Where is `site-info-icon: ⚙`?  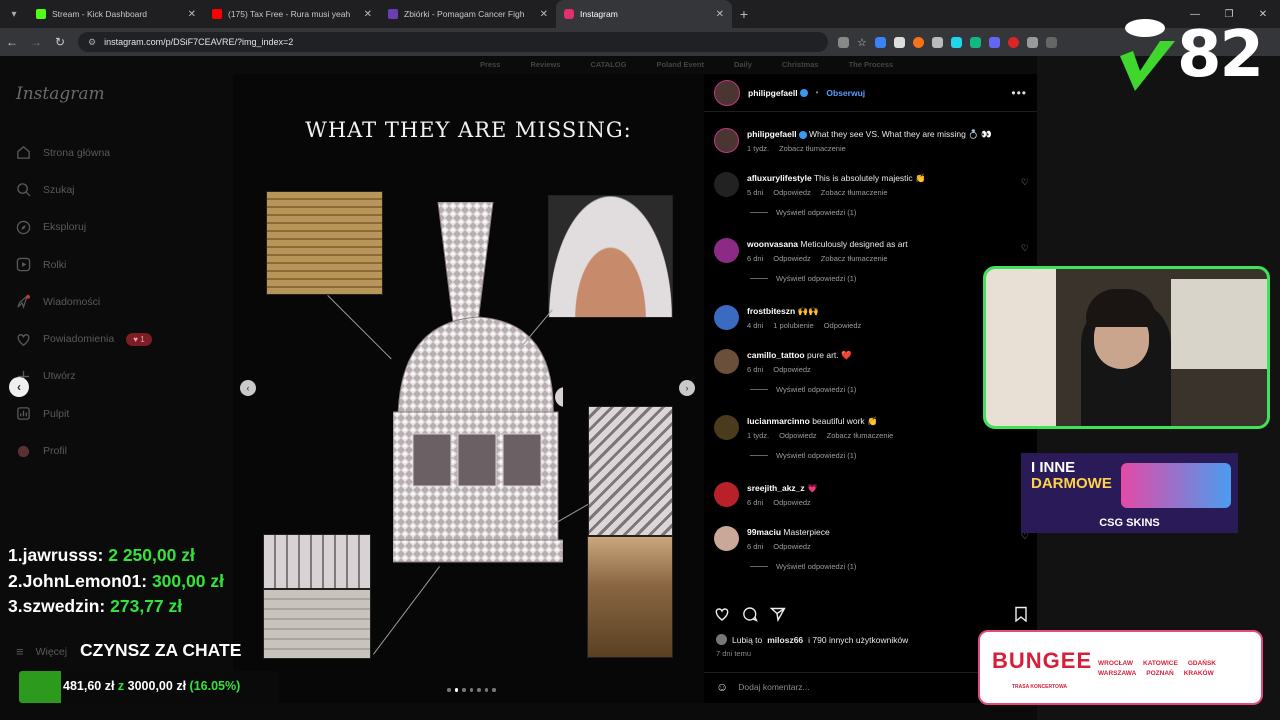 site-info-icon: ⚙ is located at coordinates (92, 42).